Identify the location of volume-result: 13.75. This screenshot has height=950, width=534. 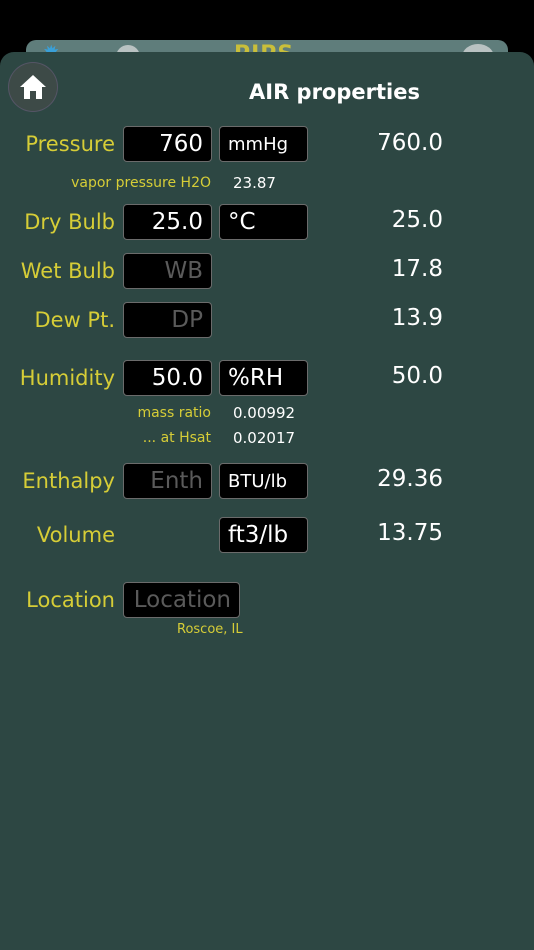
(410, 533).